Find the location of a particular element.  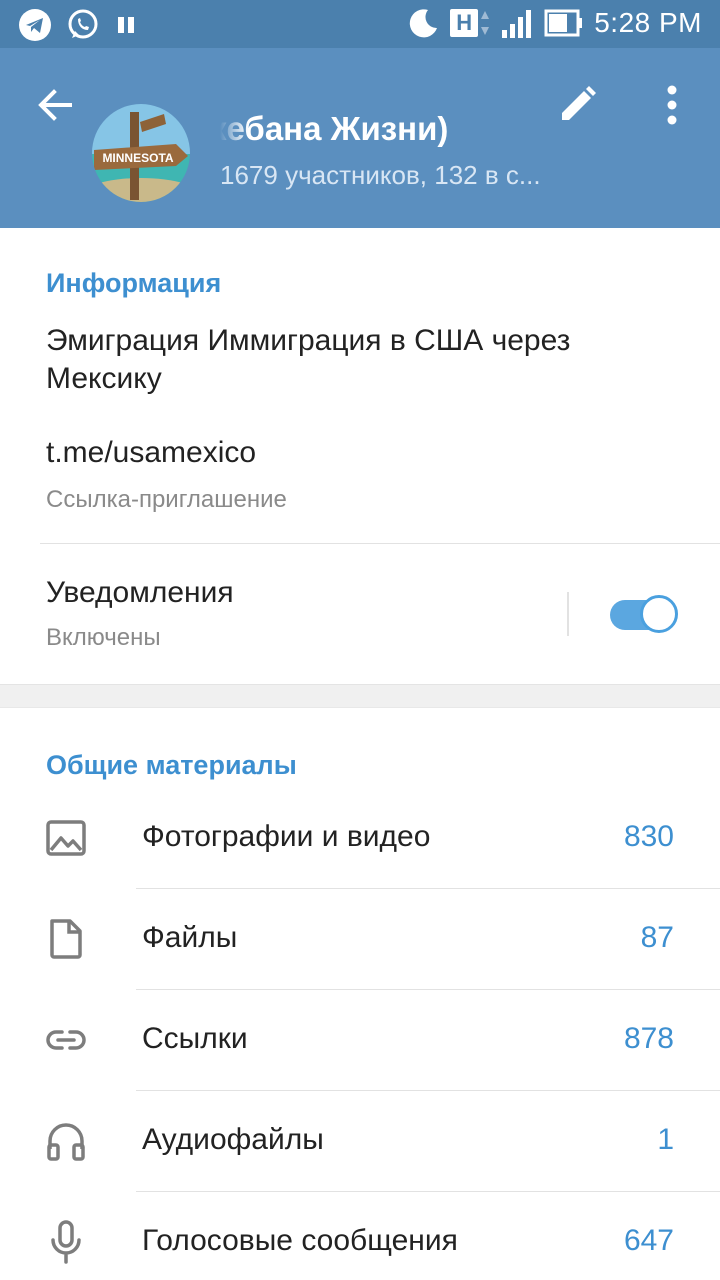

chat-title-container: кебана Жизни) is located at coordinates (380, 129).